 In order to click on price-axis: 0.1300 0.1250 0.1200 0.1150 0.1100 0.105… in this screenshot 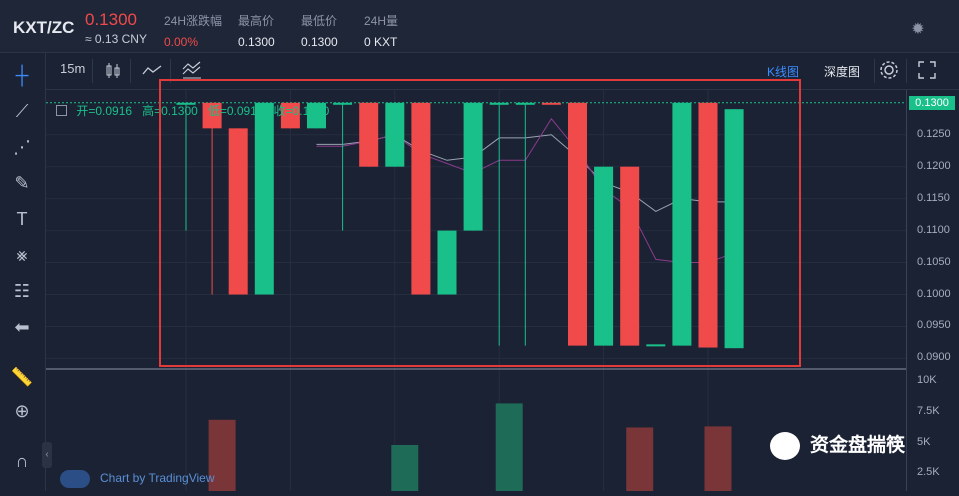, I will do `click(932, 290)`.